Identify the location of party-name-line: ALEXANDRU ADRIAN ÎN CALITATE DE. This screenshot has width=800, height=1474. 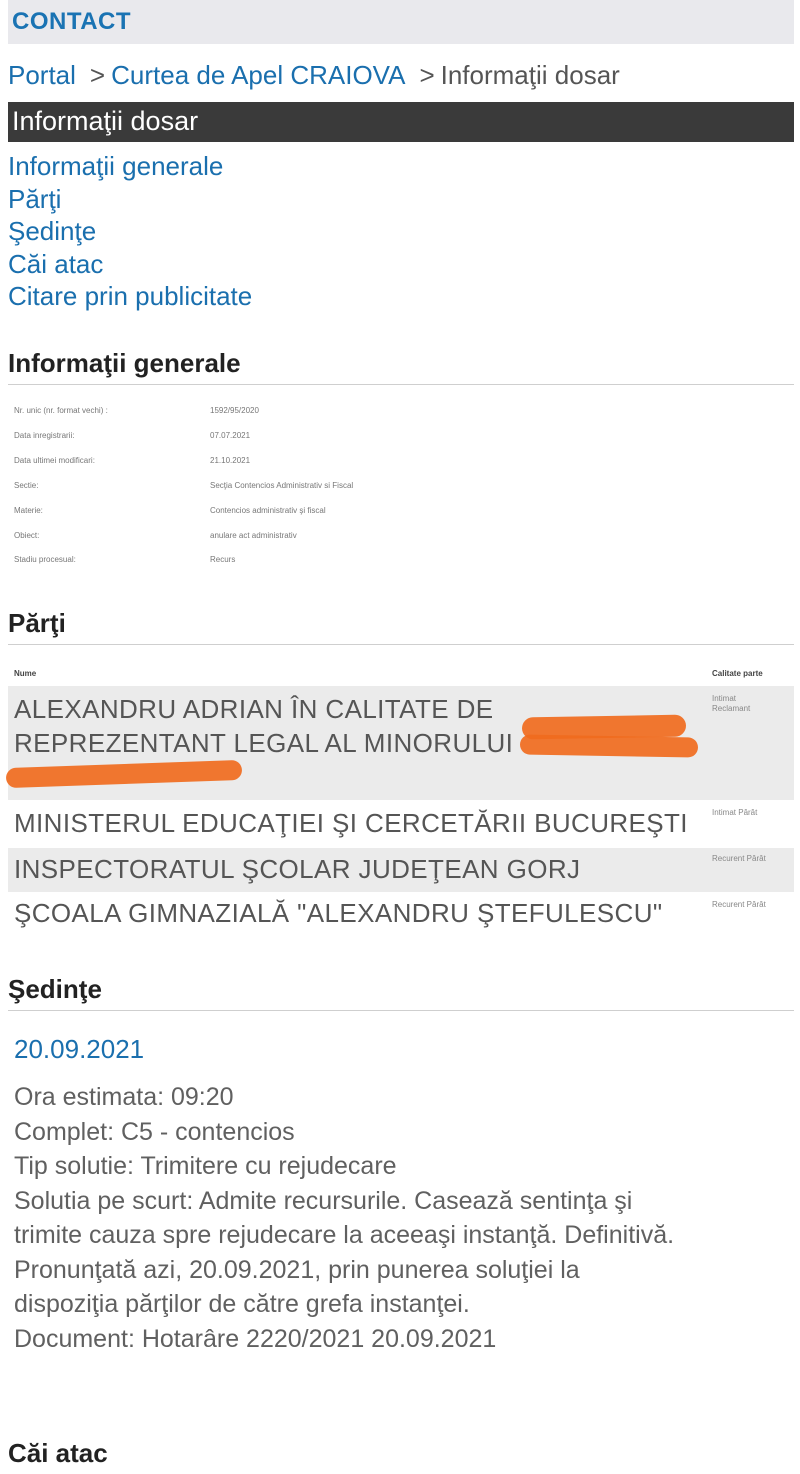
(254, 709).